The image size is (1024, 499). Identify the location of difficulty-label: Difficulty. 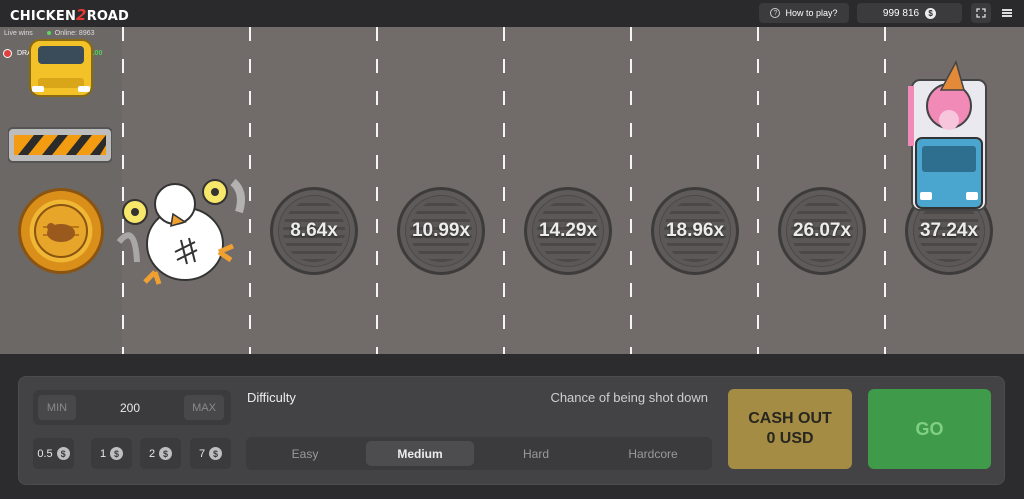
(271, 397).